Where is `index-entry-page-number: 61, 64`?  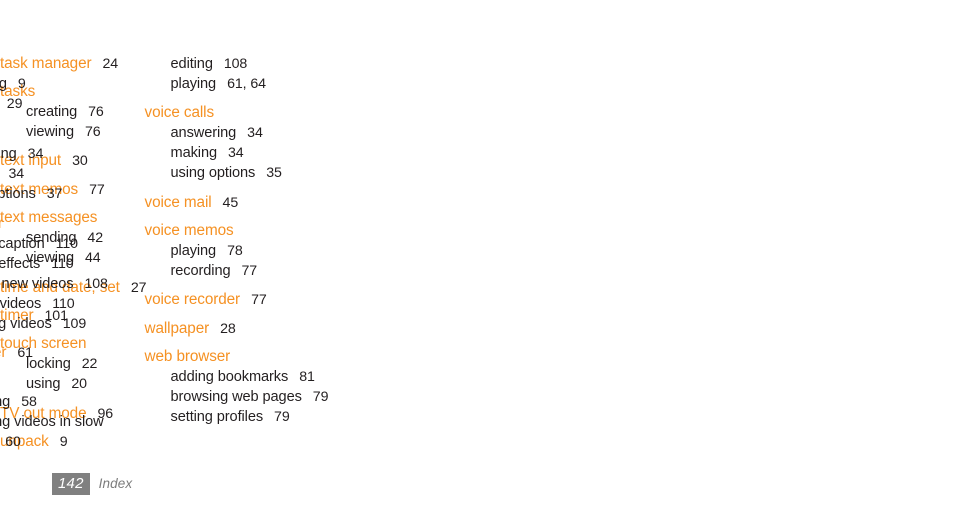 index-entry-page-number: 61, 64 is located at coordinates (246, 84).